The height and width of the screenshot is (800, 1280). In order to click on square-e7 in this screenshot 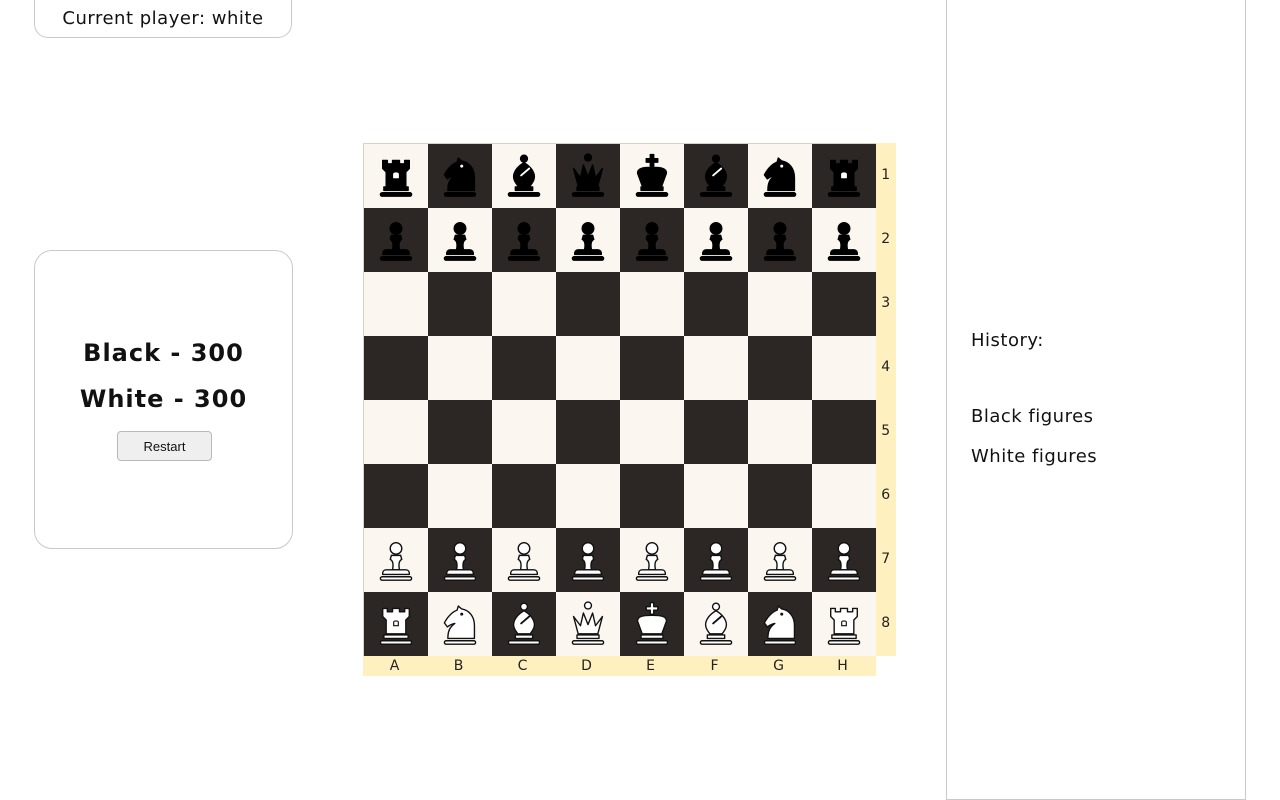, I will do `click(652, 560)`.